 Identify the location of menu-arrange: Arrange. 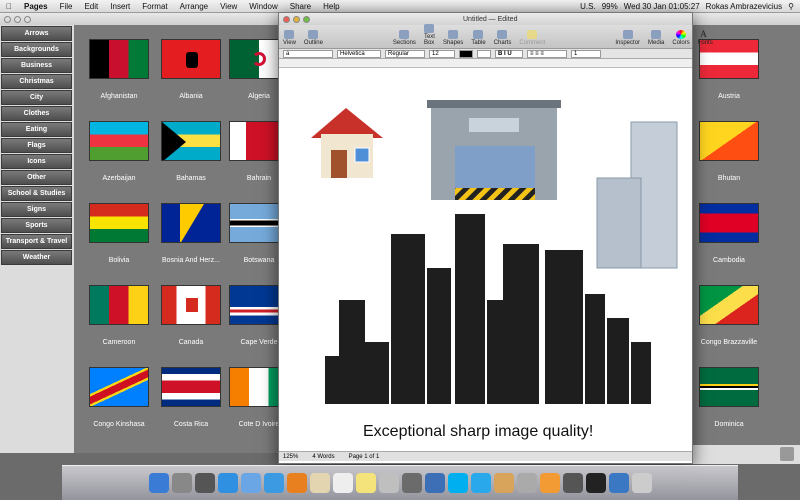
(194, 6).